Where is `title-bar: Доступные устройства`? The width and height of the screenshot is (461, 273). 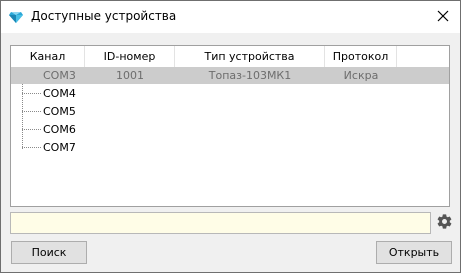
title-bar: Доступные устройства is located at coordinates (230, 17).